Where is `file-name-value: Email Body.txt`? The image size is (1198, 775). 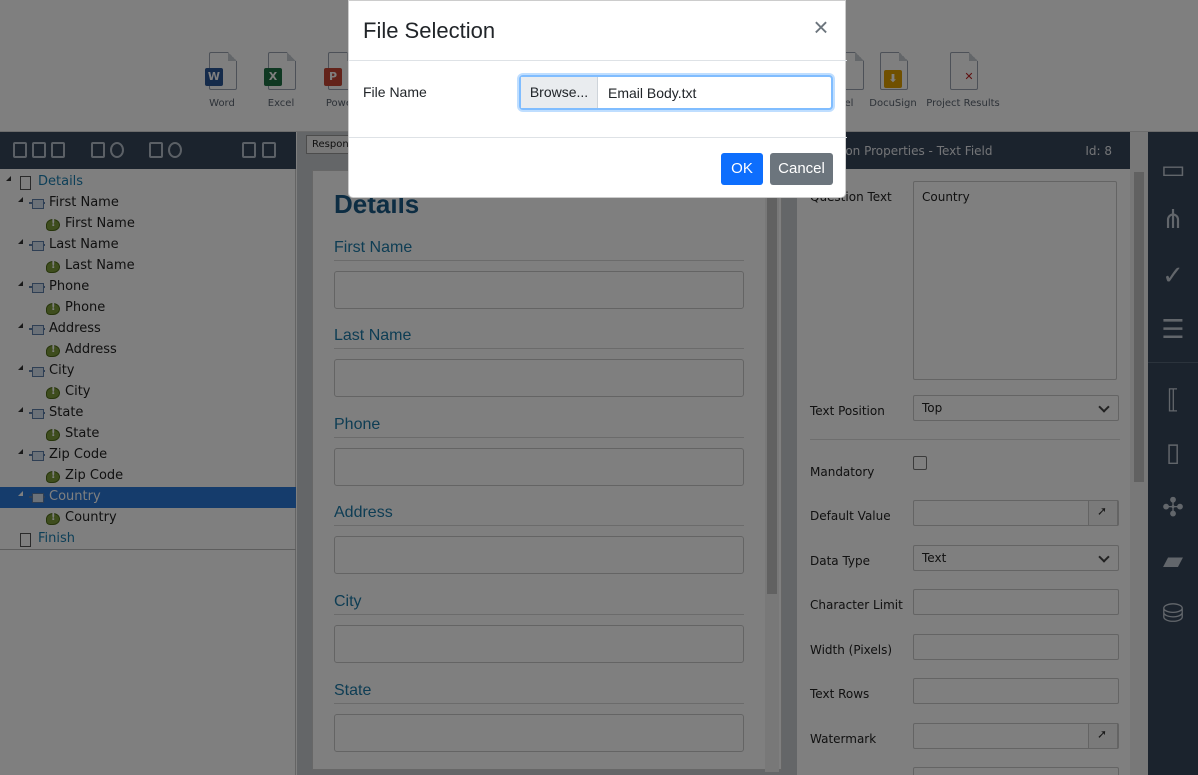 file-name-value: Email Body.txt is located at coordinates (652, 93).